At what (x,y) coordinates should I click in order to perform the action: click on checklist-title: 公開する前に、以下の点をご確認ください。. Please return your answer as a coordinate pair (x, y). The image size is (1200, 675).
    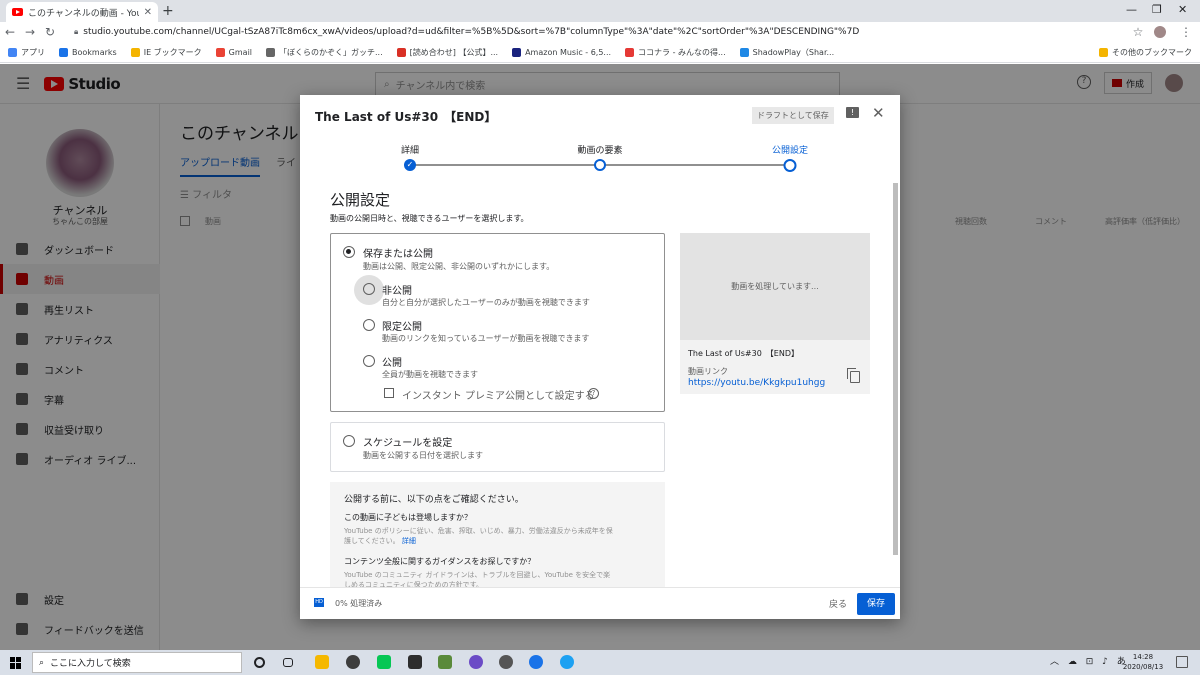
    Looking at the image, I should click on (434, 500).